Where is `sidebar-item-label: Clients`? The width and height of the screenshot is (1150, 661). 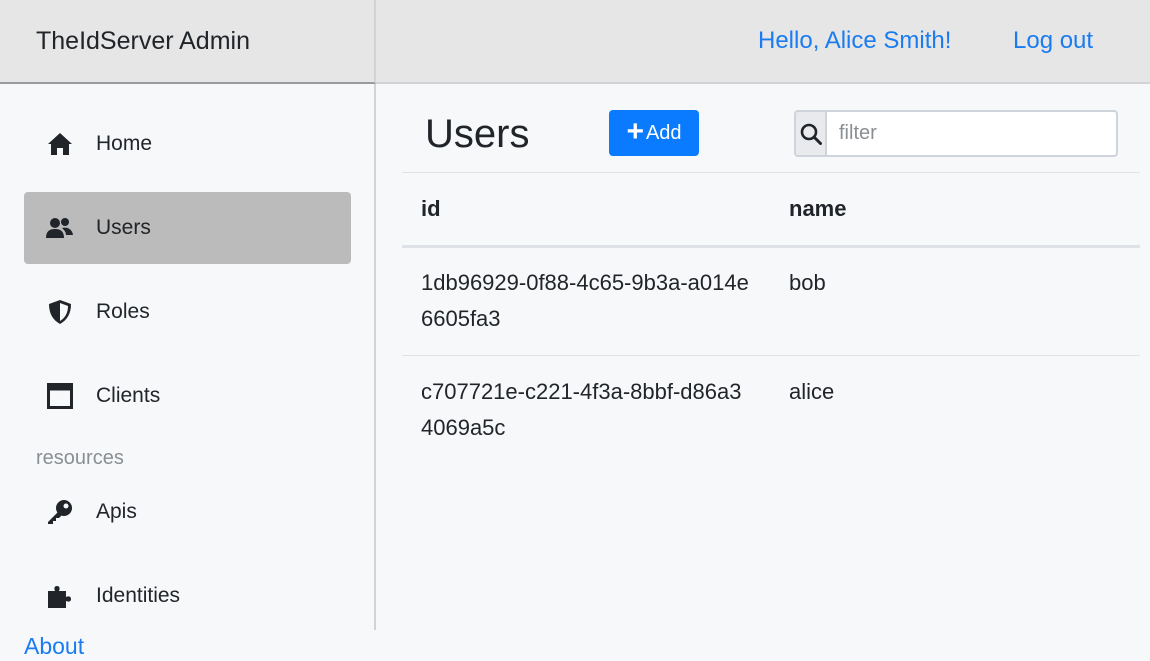
sidebar-item-label: Clients is located at coordinates (128, 395).